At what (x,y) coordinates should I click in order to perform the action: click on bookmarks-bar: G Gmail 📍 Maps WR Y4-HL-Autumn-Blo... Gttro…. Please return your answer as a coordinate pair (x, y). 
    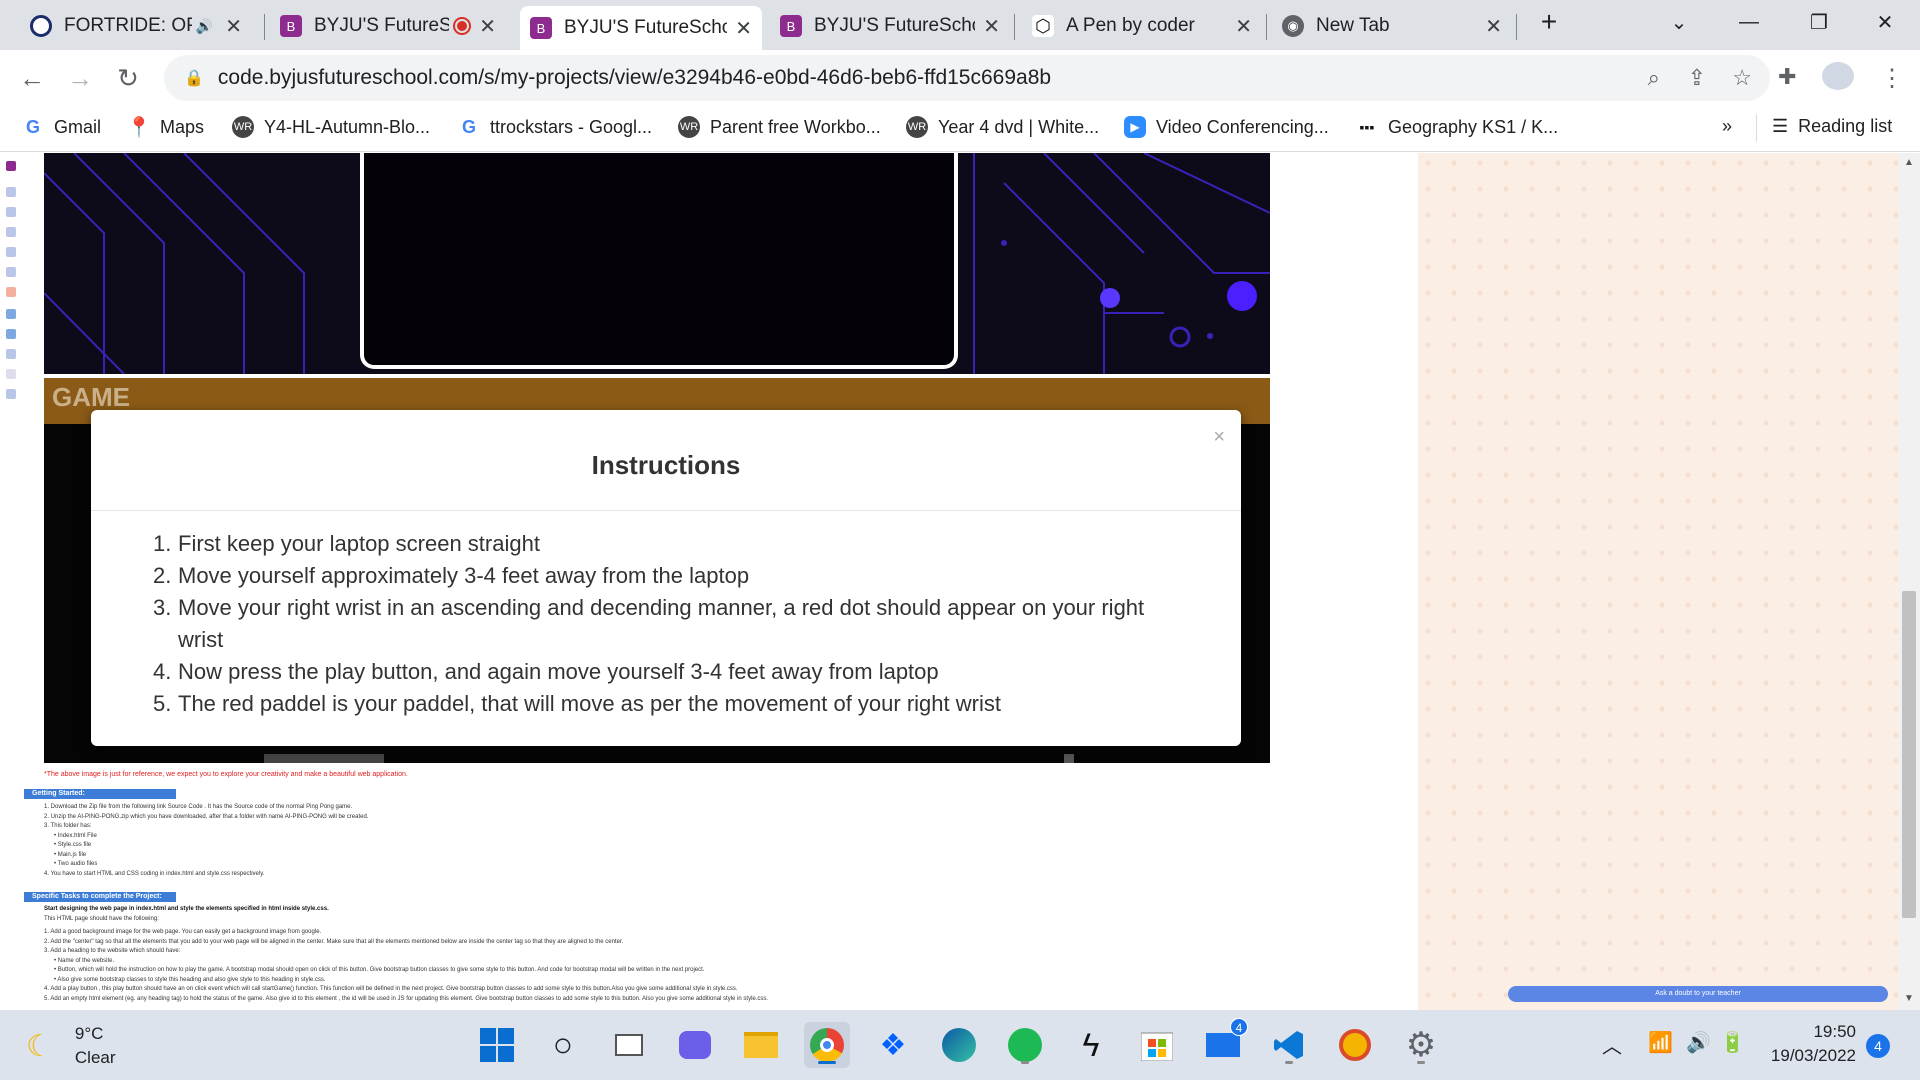
    Looking at the image, I should click on (960, 129).